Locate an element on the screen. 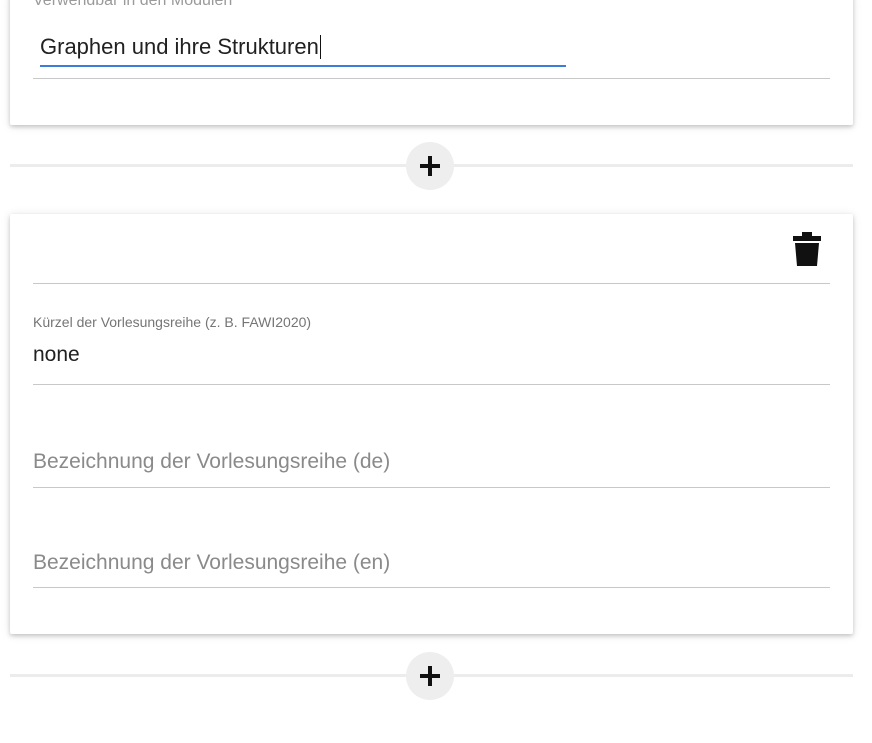 This screenshot has width=872, height=743. add-series-button-bottom is located at coordinates (430, 676).